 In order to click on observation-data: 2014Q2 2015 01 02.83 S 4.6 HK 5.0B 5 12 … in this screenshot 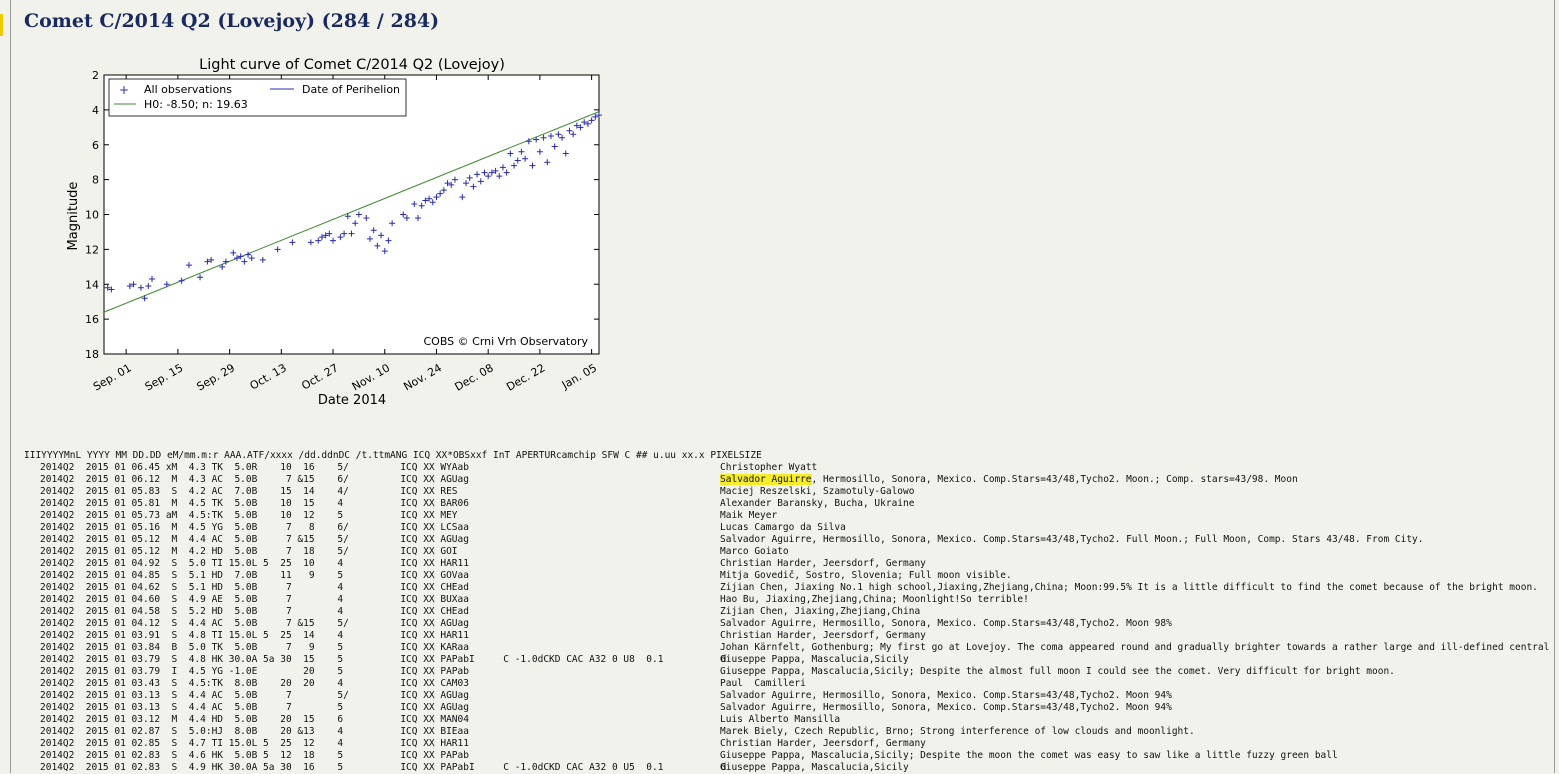, I will do `click(254, 755)`.